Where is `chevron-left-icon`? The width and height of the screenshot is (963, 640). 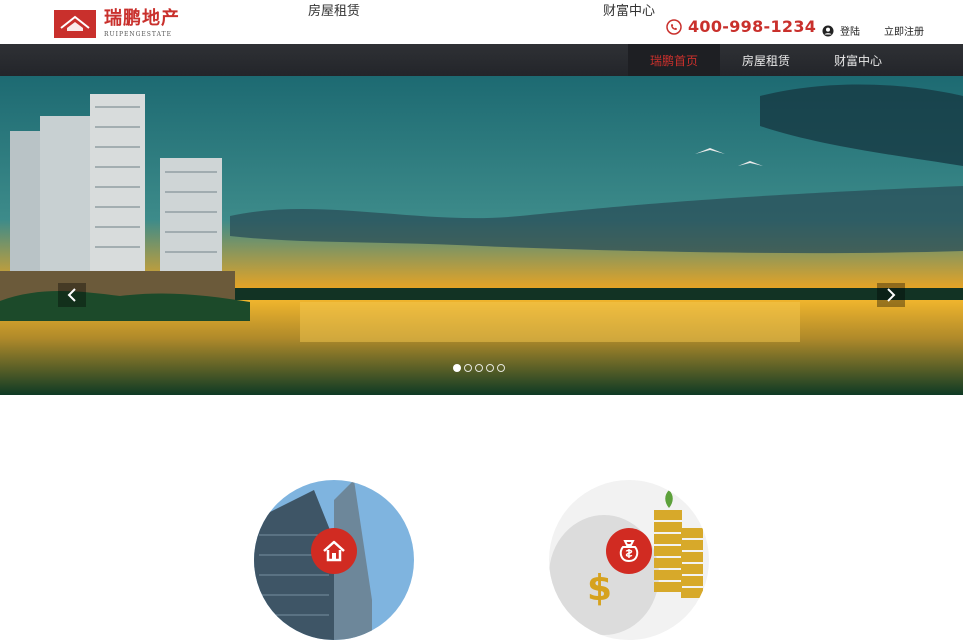 chevron-left-icon is located at coordinates (71, 295).